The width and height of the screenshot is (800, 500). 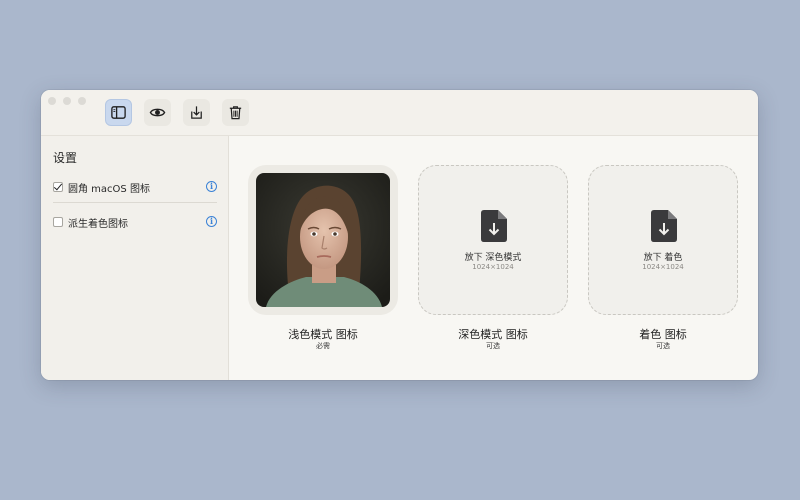 I want to click on derive-tinted-checkbox, so click(x=58, y=222).